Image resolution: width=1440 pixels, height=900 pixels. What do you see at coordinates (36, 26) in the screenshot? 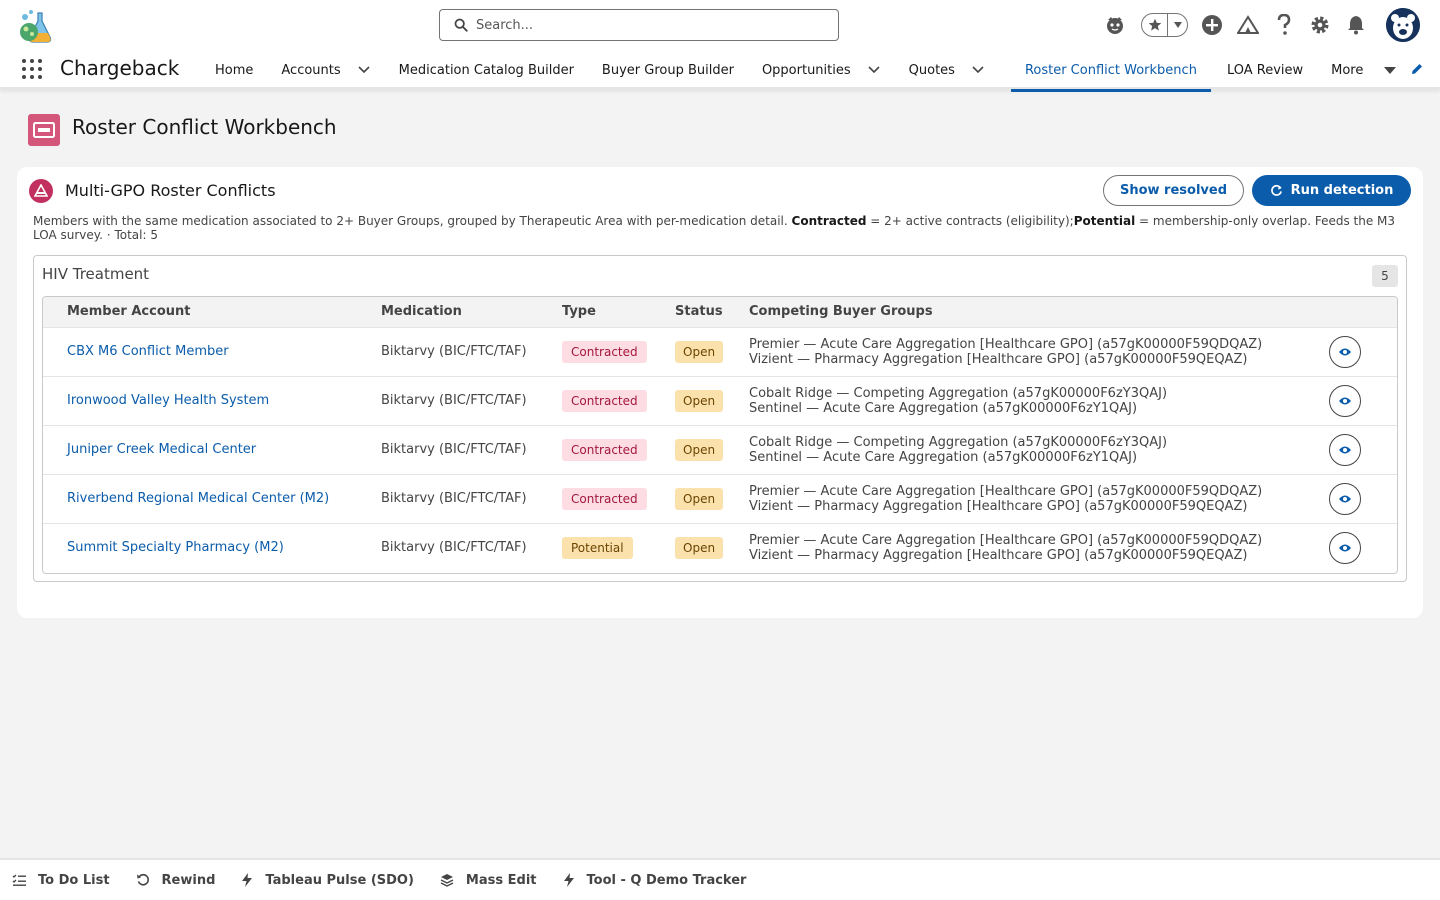
I see `org-logo-icon` at bounding box center [36, 26].